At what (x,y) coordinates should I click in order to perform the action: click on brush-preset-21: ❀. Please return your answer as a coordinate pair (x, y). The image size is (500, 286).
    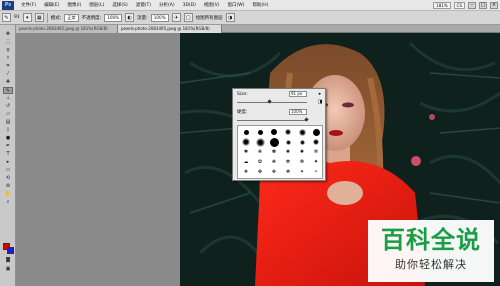
    Looking at the image, I should click on (274, 162).